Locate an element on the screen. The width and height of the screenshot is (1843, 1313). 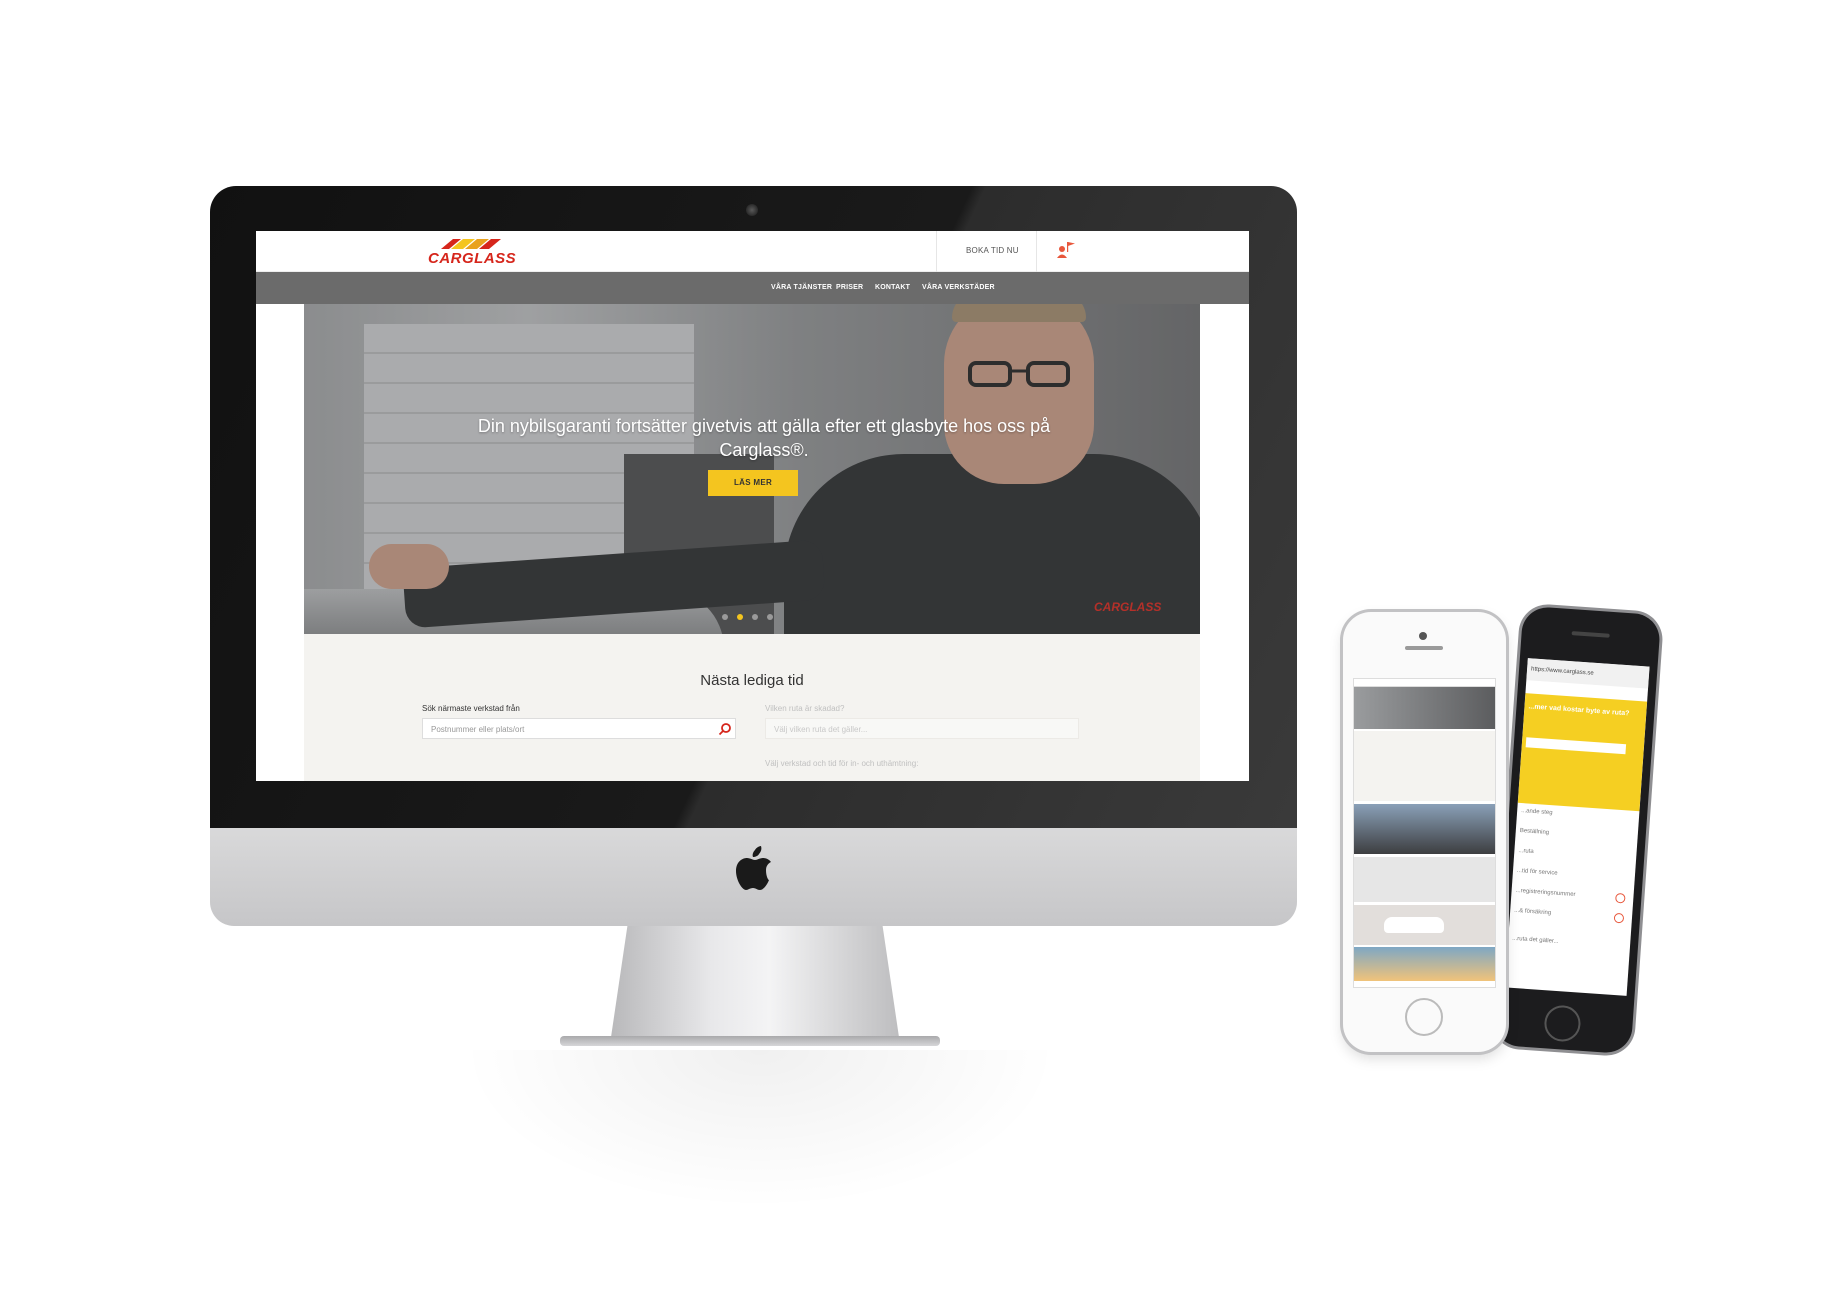
person-flag-icon is located at coordinates (1066, 250).